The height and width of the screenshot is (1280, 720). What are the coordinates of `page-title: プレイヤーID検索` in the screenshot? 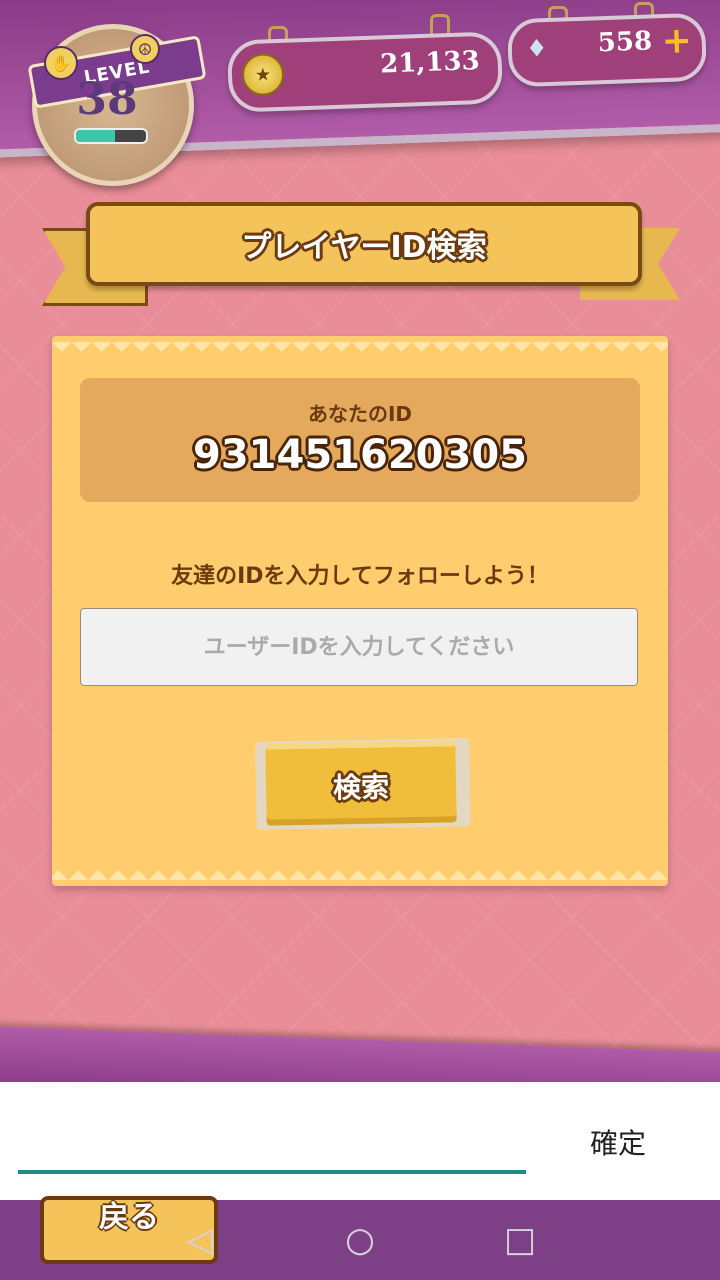 It's located at (364, 247).